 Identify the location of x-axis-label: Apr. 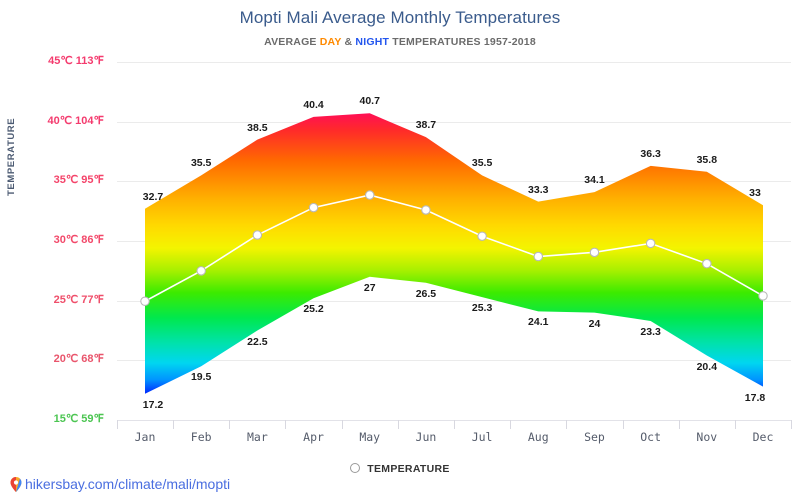
(313, 437).